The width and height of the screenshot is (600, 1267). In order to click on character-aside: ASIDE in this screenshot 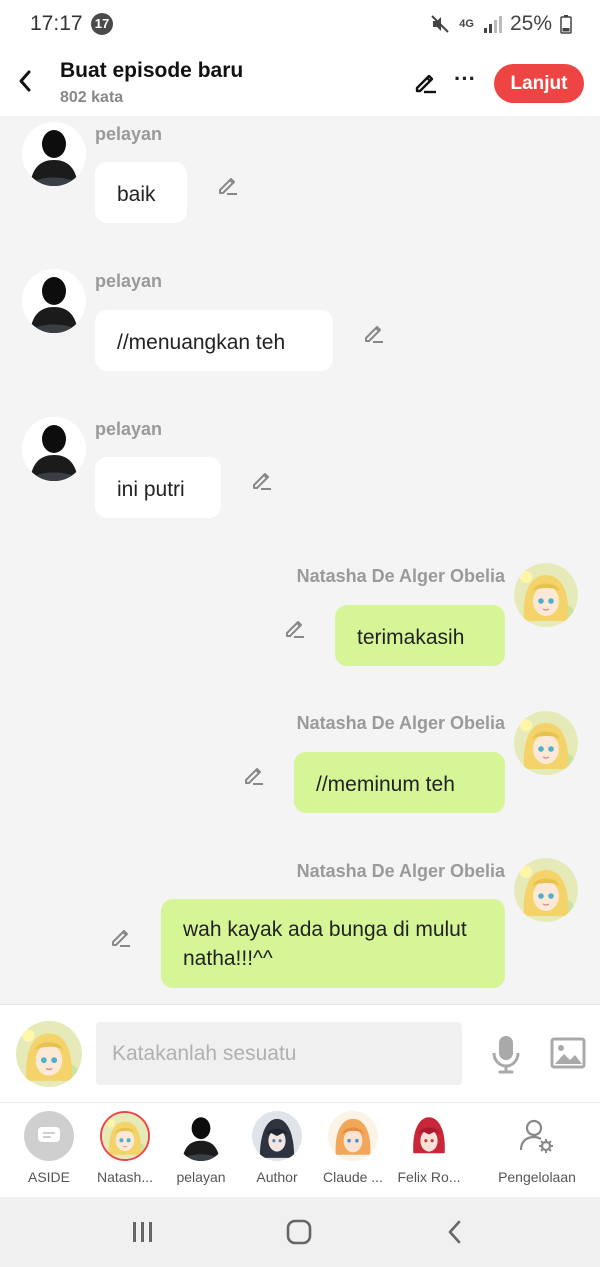, I will do `click(49, 1148)`.